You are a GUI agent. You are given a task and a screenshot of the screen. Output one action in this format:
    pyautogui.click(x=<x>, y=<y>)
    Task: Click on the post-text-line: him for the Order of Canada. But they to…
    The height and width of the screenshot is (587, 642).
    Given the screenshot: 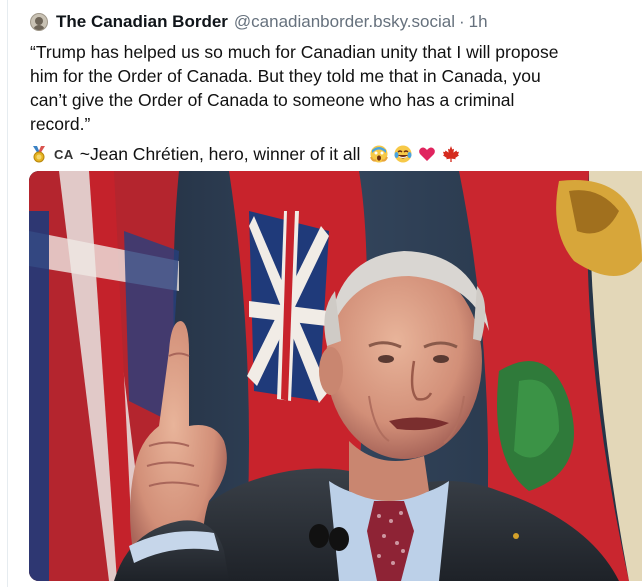 What is the action you would take?
    pyautogui.click(x=285, y=76)
    